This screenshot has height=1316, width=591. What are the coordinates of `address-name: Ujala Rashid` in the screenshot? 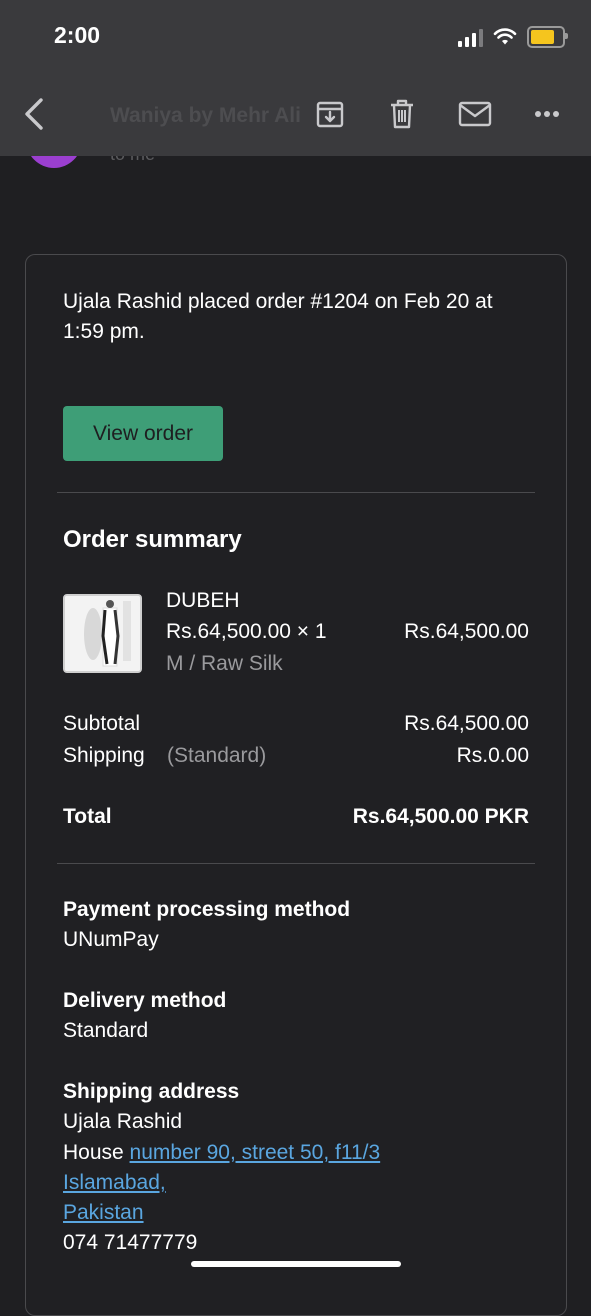 It's located at (123, 1121).